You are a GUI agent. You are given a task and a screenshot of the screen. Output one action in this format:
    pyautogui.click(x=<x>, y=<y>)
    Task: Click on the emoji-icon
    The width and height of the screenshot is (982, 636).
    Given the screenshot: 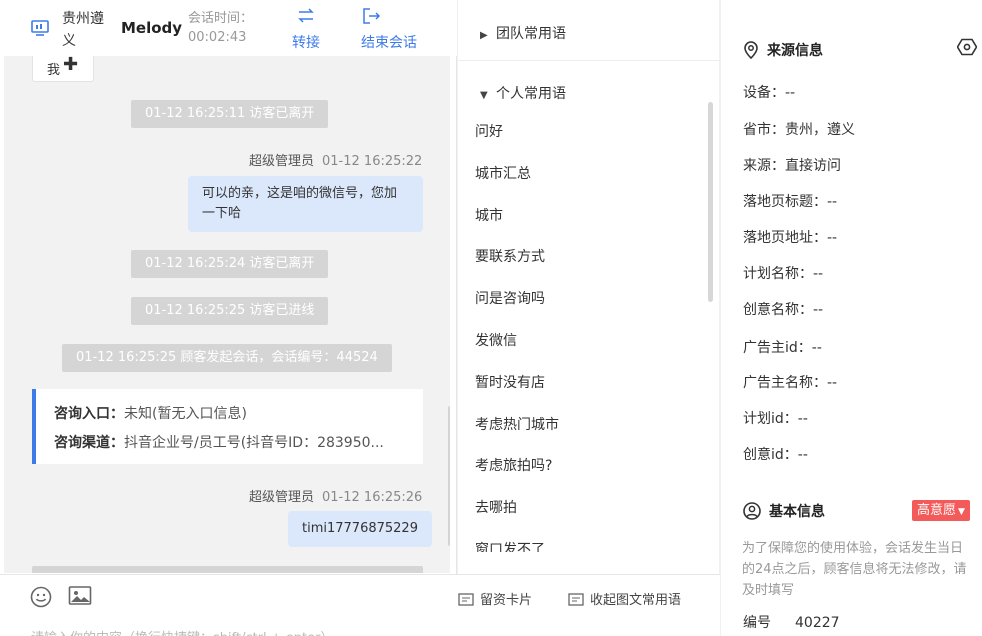 What is the action you would take?
    pyautogui.click(x=41, y=597)
    